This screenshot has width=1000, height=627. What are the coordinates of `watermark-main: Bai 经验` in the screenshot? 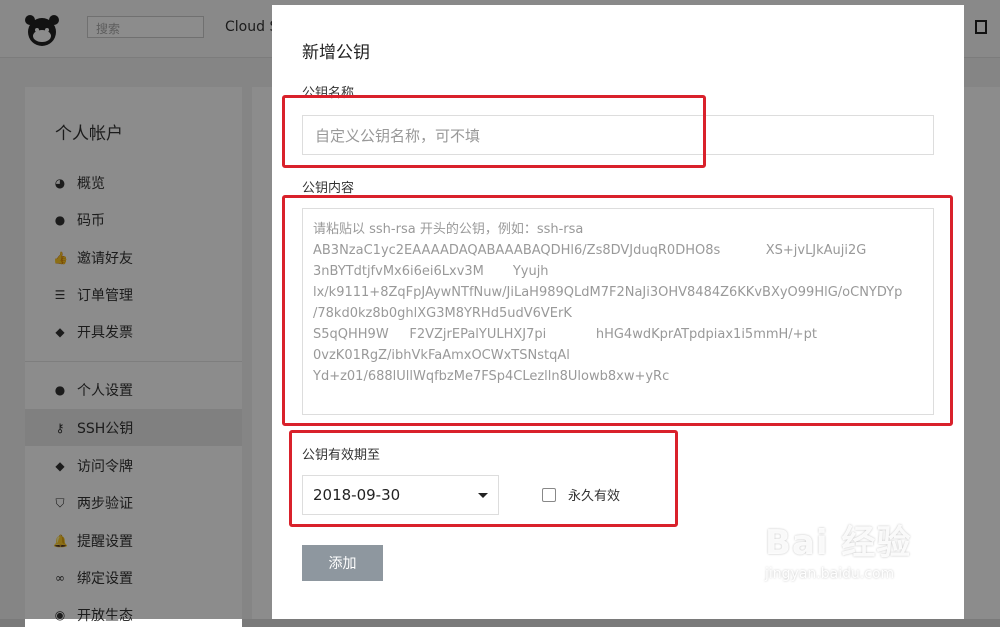 It's located at (838, 543).